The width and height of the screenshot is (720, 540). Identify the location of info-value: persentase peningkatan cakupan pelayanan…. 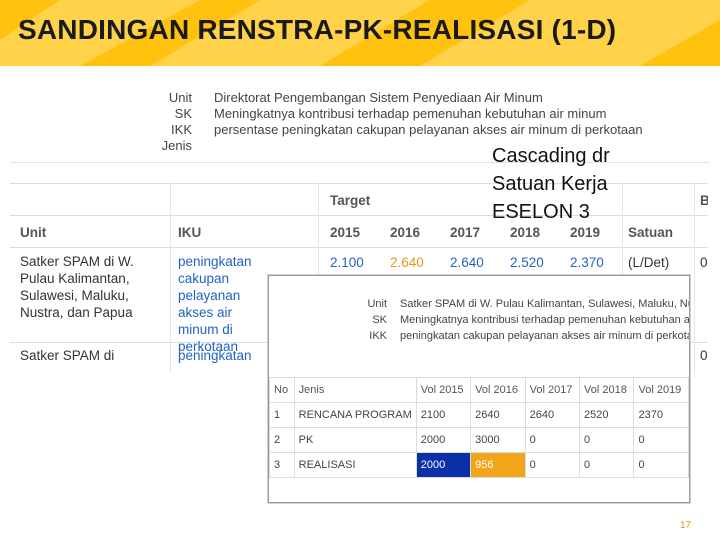
(428, 129).